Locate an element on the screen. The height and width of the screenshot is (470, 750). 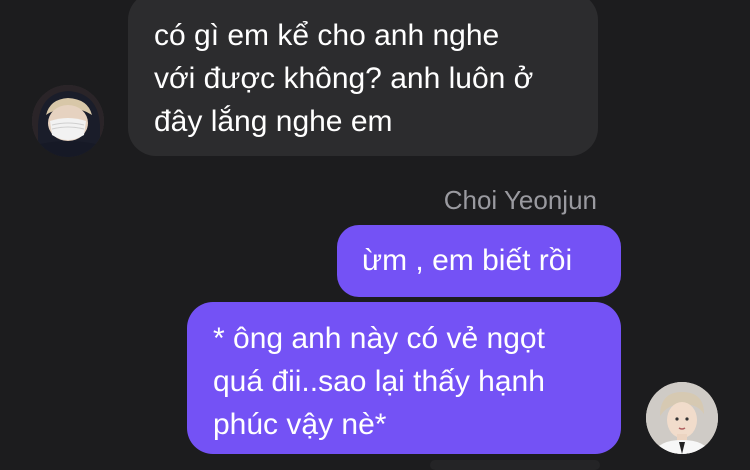
sender-name: Choi Yeonjun is located at coordinates (520, 200).